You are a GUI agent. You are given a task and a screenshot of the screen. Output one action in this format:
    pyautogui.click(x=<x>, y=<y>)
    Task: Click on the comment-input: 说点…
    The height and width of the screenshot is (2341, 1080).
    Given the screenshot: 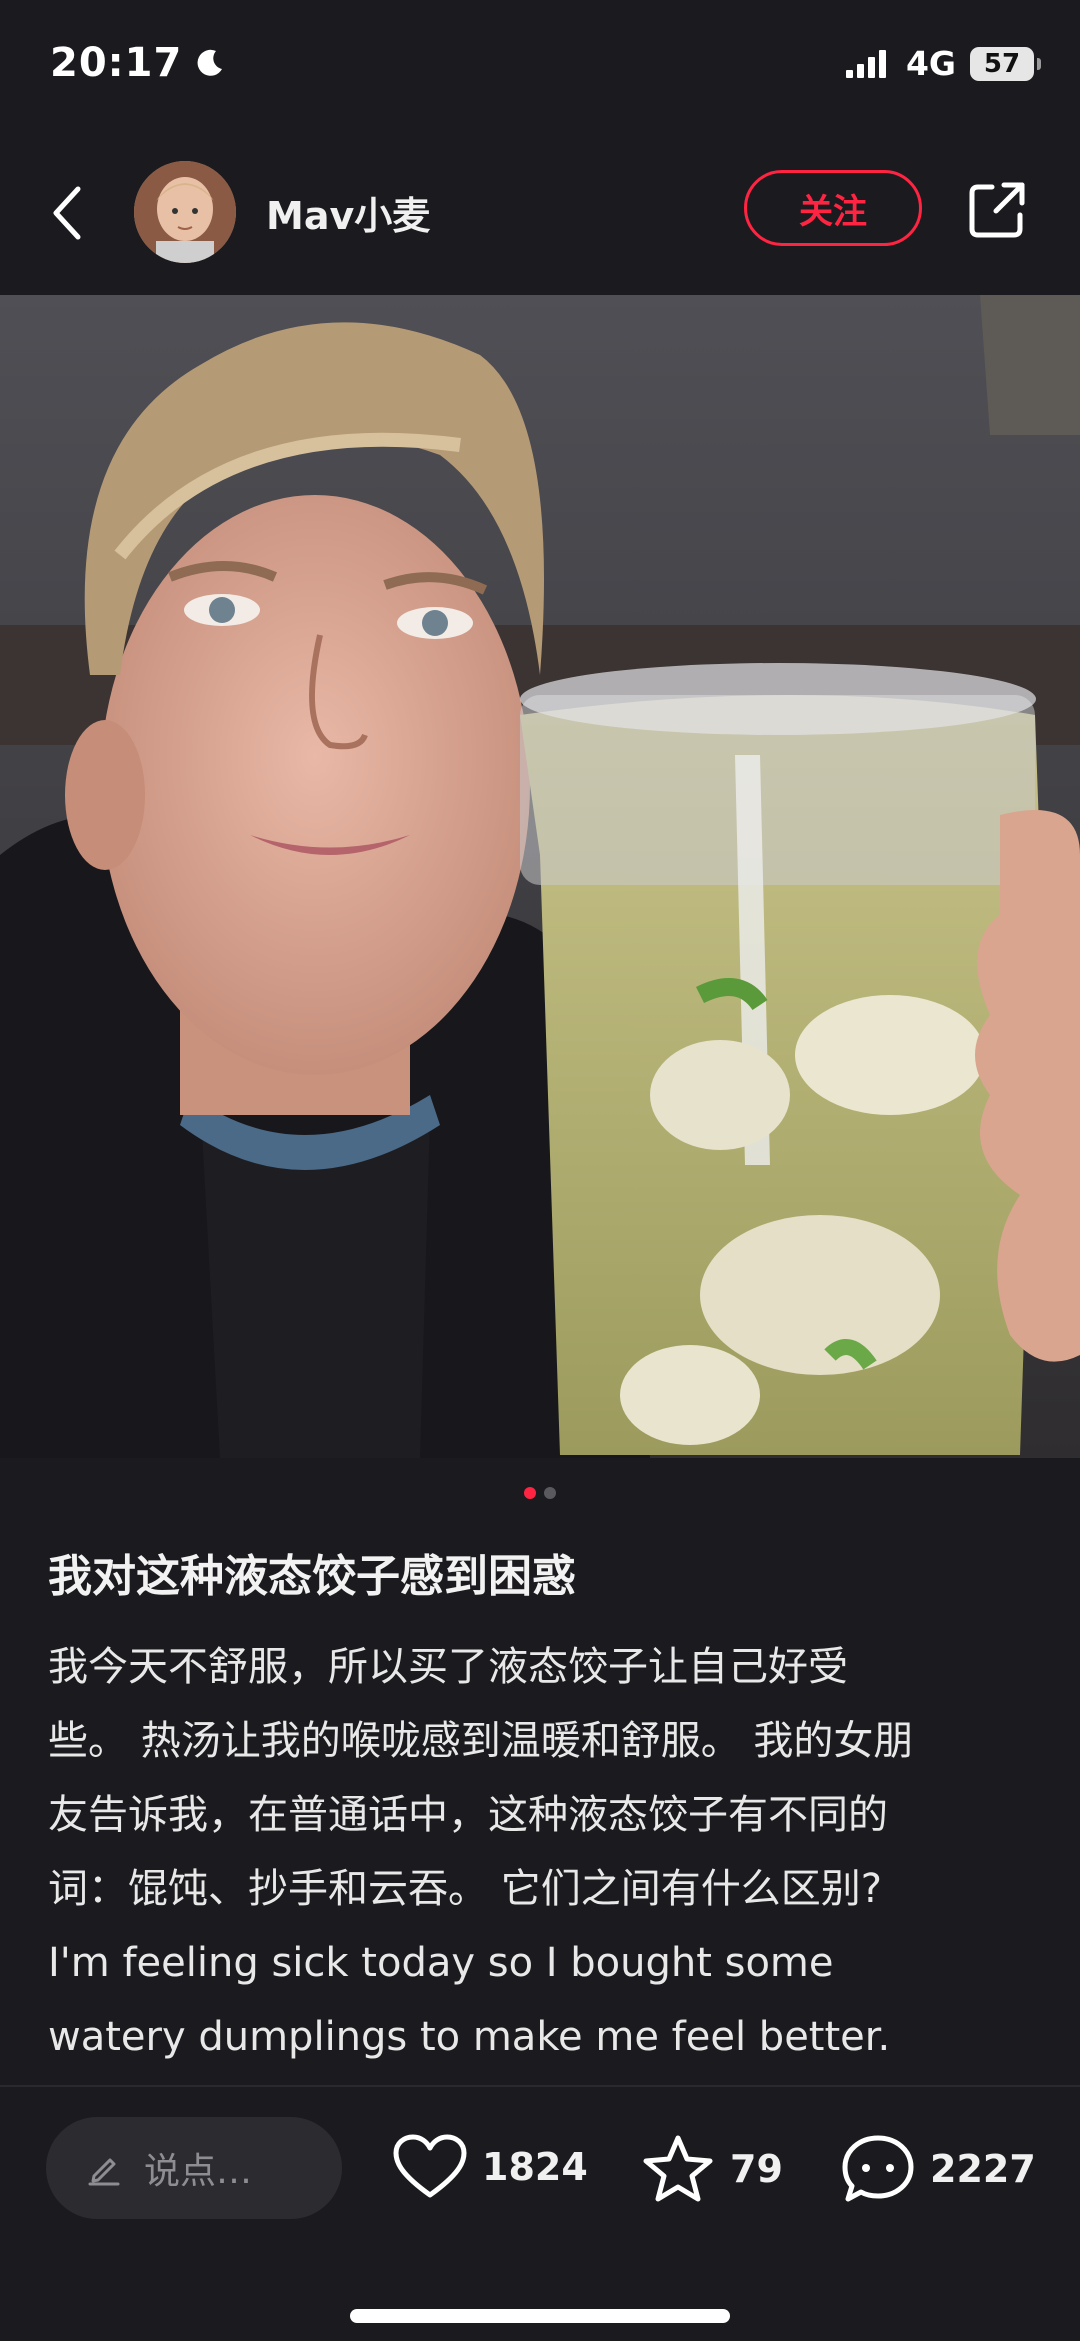 What is the action you would take?
    pyautogui.click(x=194, y=2168)
    